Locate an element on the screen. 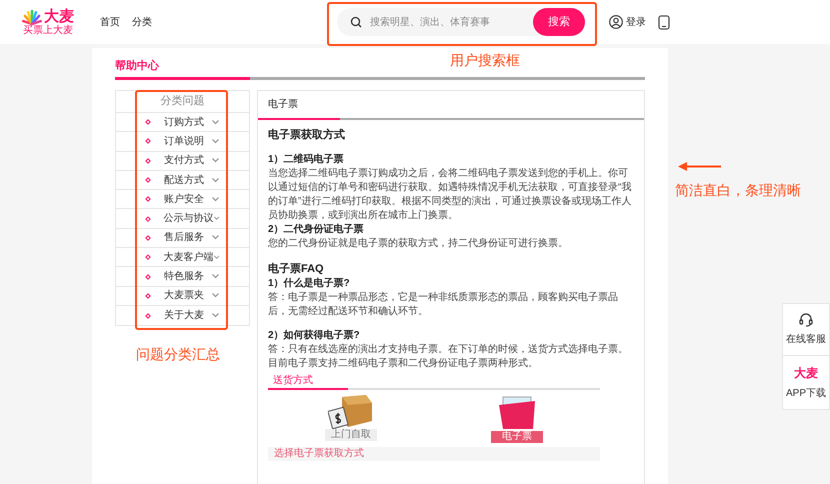 Image resolution: width=830 pixels, height=484 pixels. category-label: 关于大麦 is located at coordinates (184, 316).